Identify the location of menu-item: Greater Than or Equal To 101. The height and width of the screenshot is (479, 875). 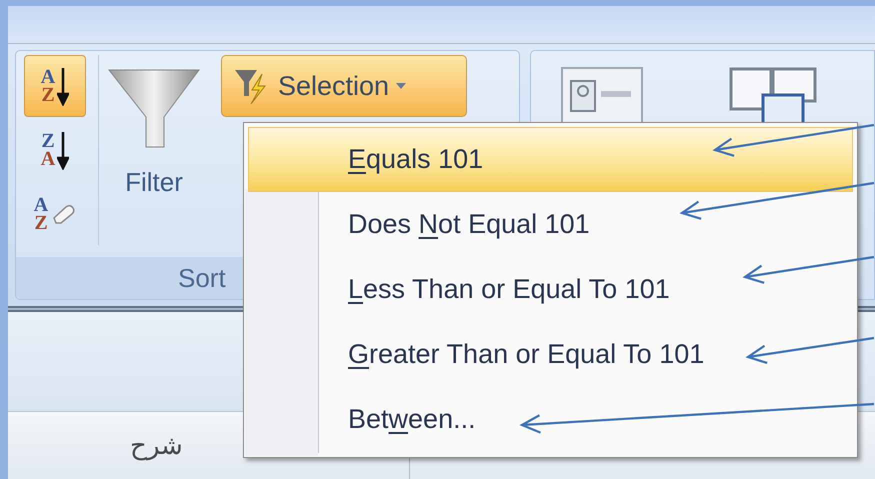
(550, 354).